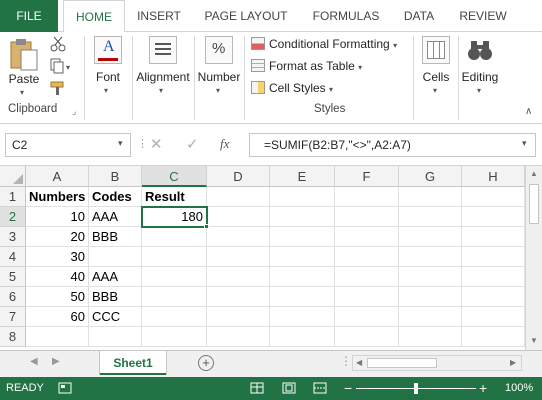 This screenshot has height=400, width=542. What do you see at coordinates (13, 317) in the screenshot?
I see `row-header-7: 7` at bounding box center [13, 317].